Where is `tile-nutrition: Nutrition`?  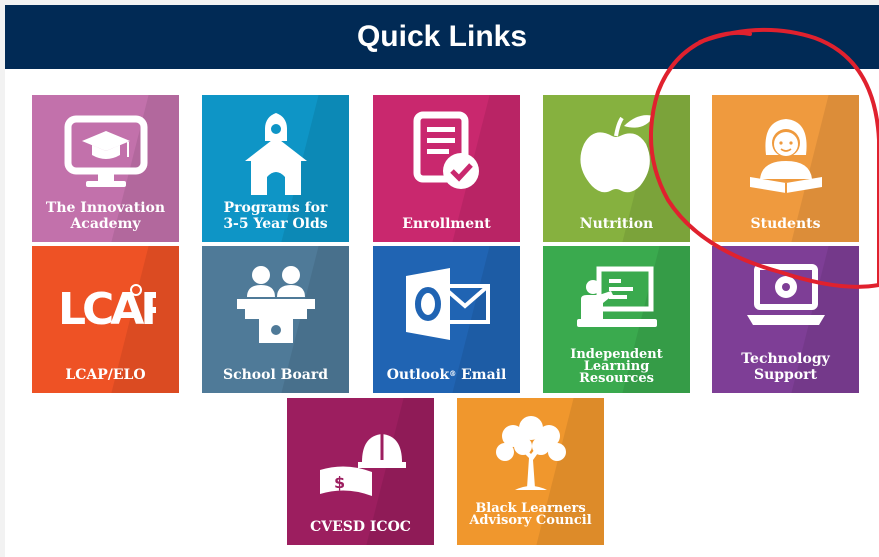
tile-nutrition: Nutrition is located at coordinates (616, 168).